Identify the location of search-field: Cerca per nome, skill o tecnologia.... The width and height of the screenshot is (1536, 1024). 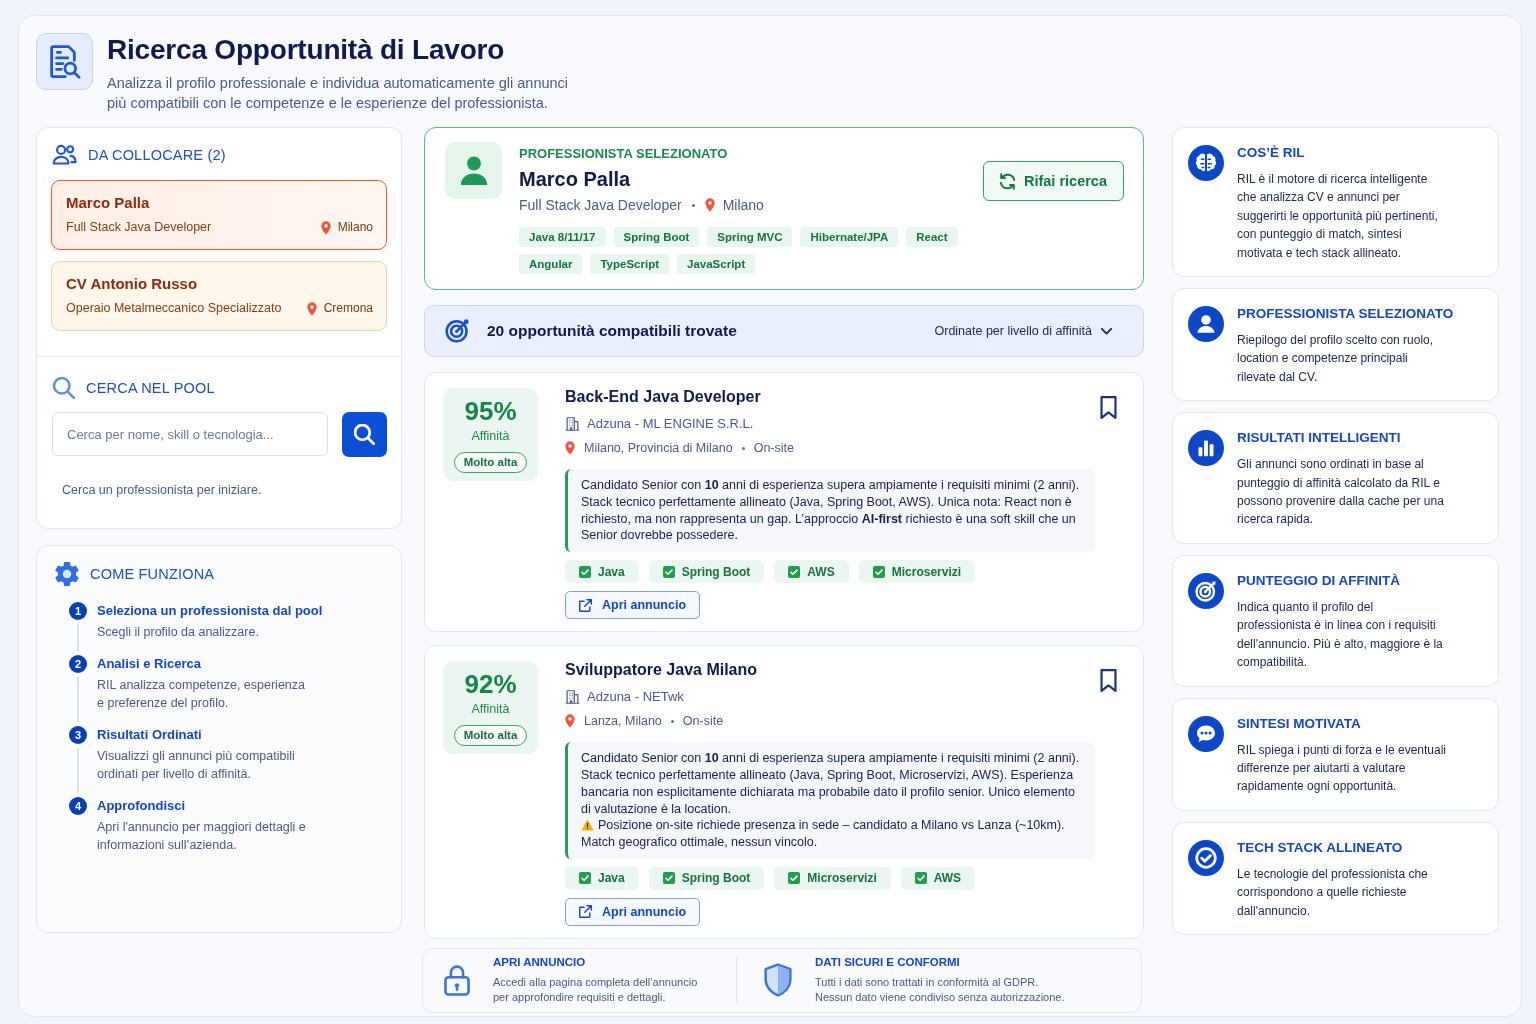
(190, 434).